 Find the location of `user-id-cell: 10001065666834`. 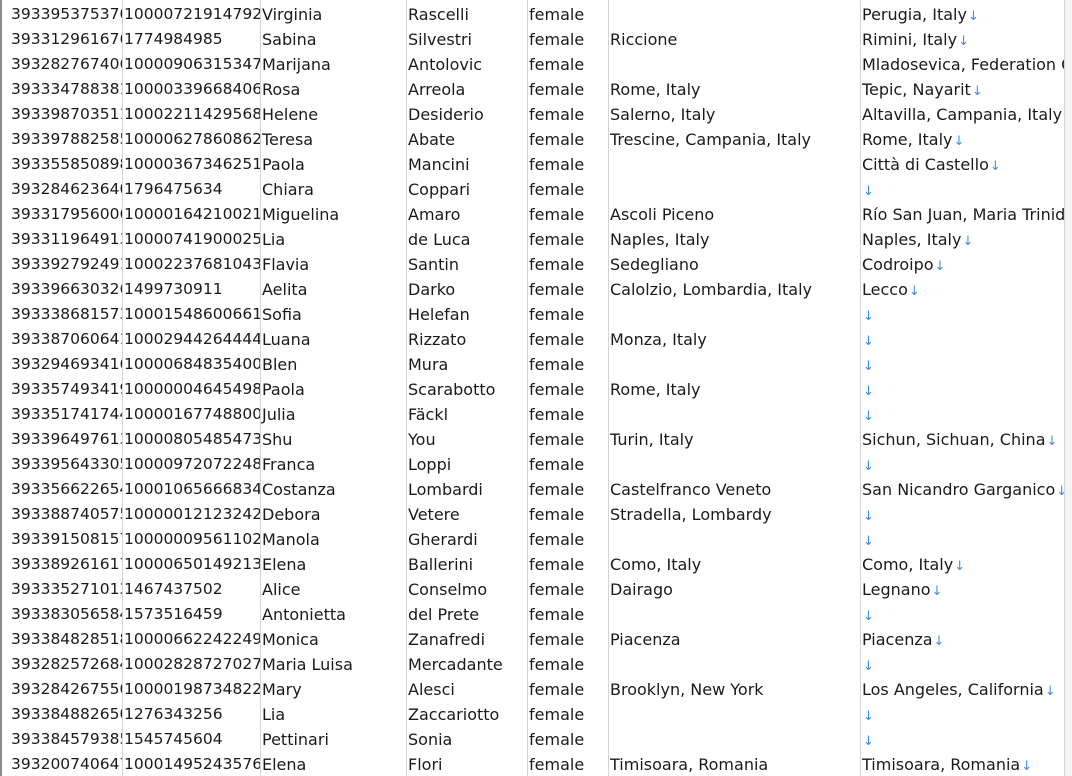

user-id-cell: 10001065666834 is located at coordinates (191, 487).